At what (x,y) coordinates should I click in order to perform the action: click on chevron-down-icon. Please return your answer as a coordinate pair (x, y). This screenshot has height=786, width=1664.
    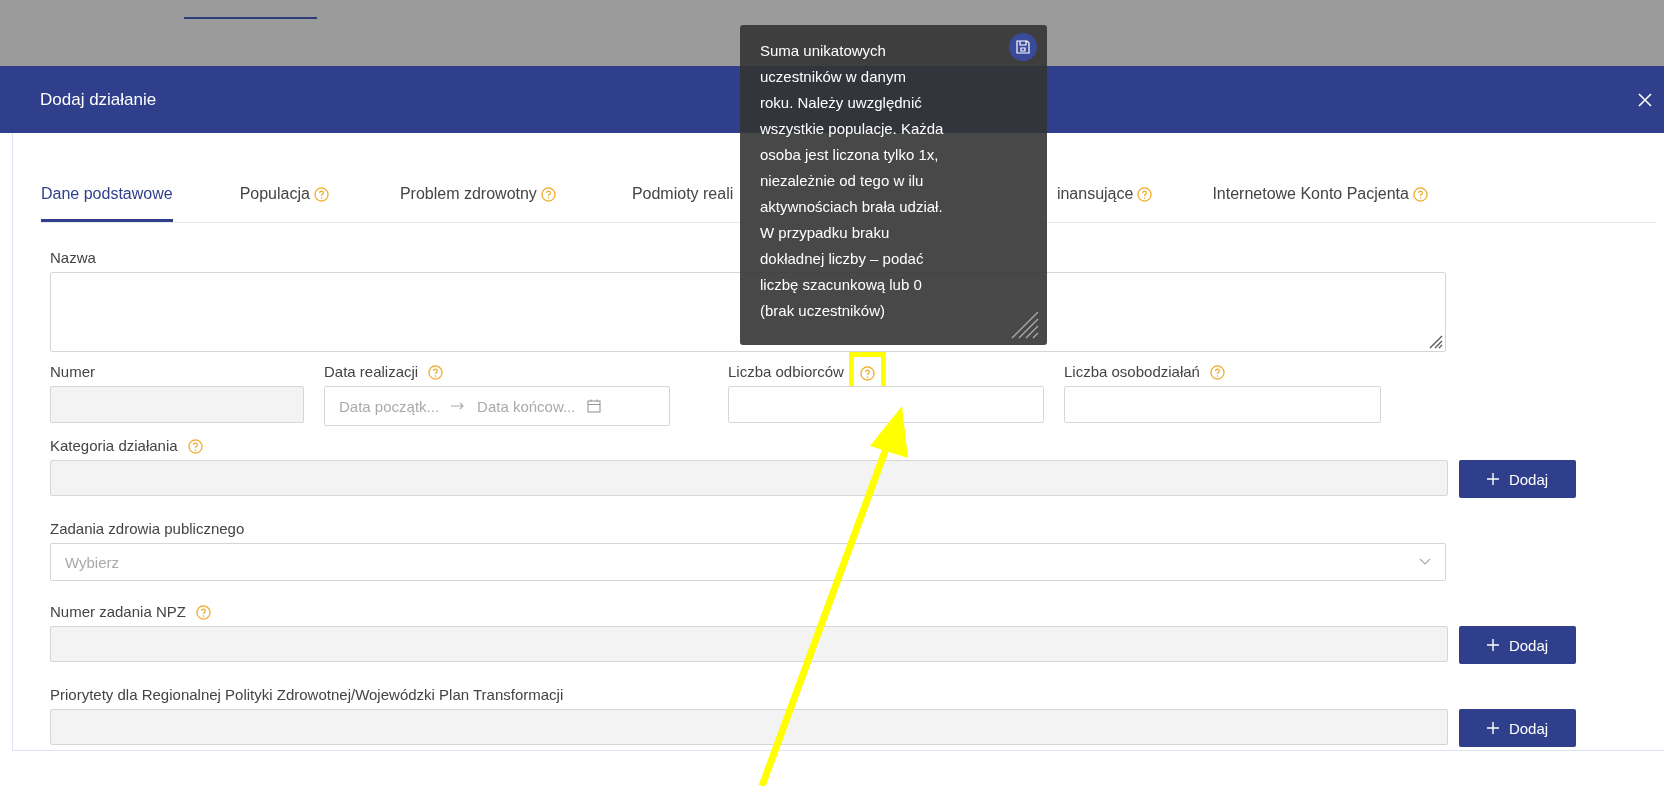
    Looking at the image, I should click on (1425, 562).